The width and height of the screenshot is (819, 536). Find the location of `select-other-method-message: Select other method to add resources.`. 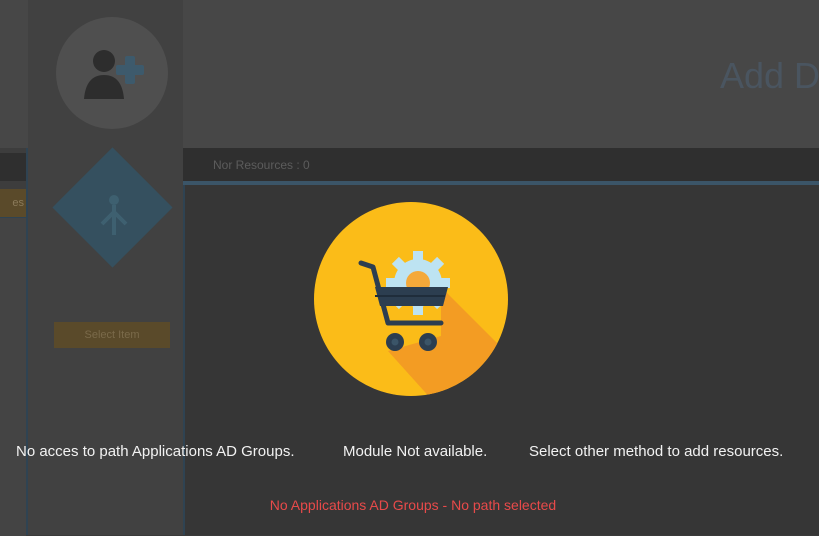

select-other-method-message: Select other method to add resources. is located at coordinates (656, 451).